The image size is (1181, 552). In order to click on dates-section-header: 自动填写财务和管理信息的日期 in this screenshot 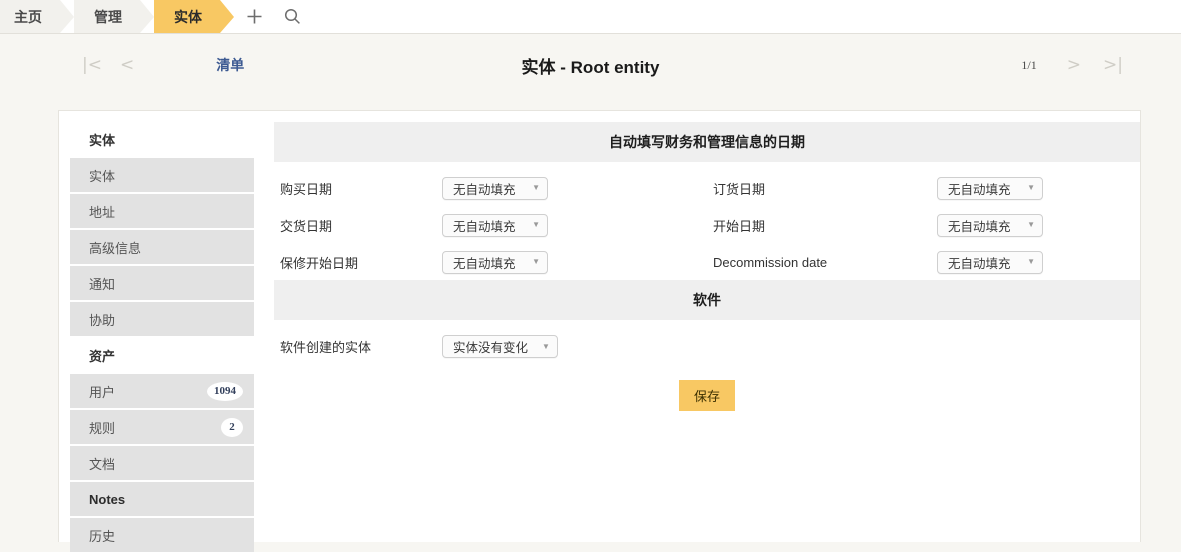, I will do `click(707, 142)`.